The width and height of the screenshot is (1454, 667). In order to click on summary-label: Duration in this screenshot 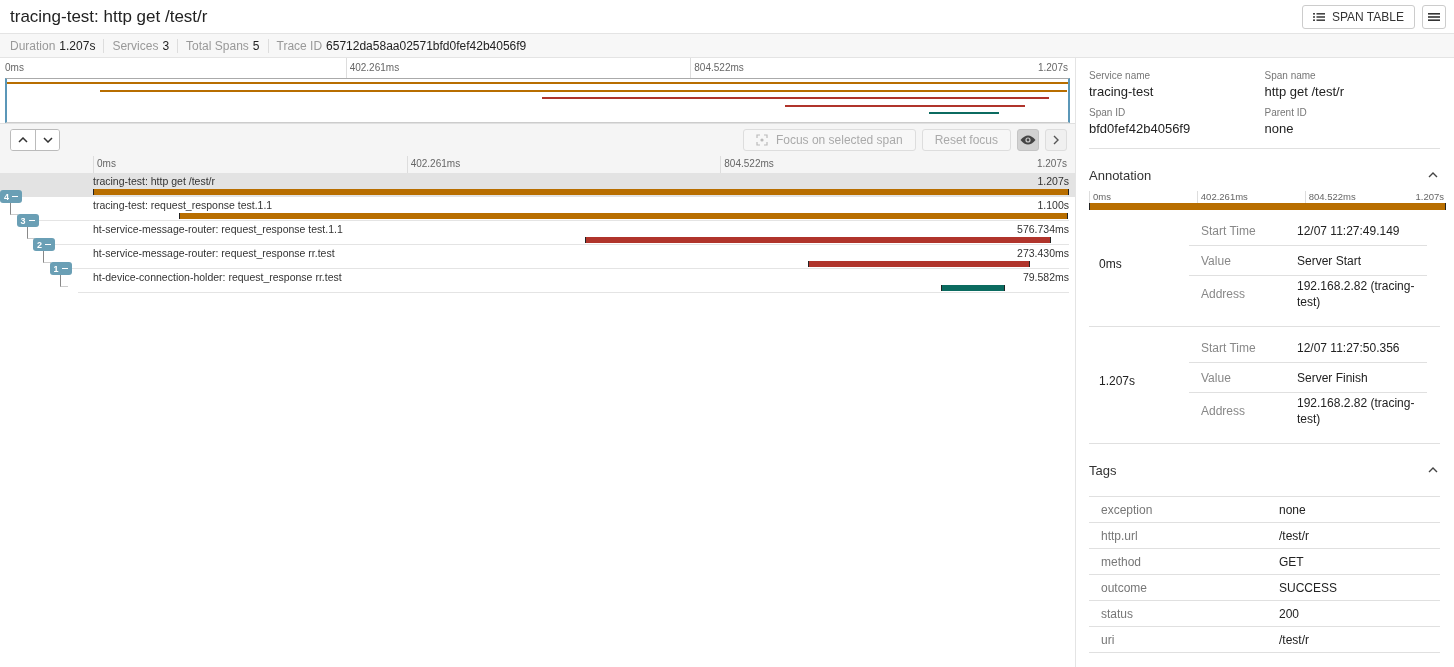, I will do `click(33, 45)`.